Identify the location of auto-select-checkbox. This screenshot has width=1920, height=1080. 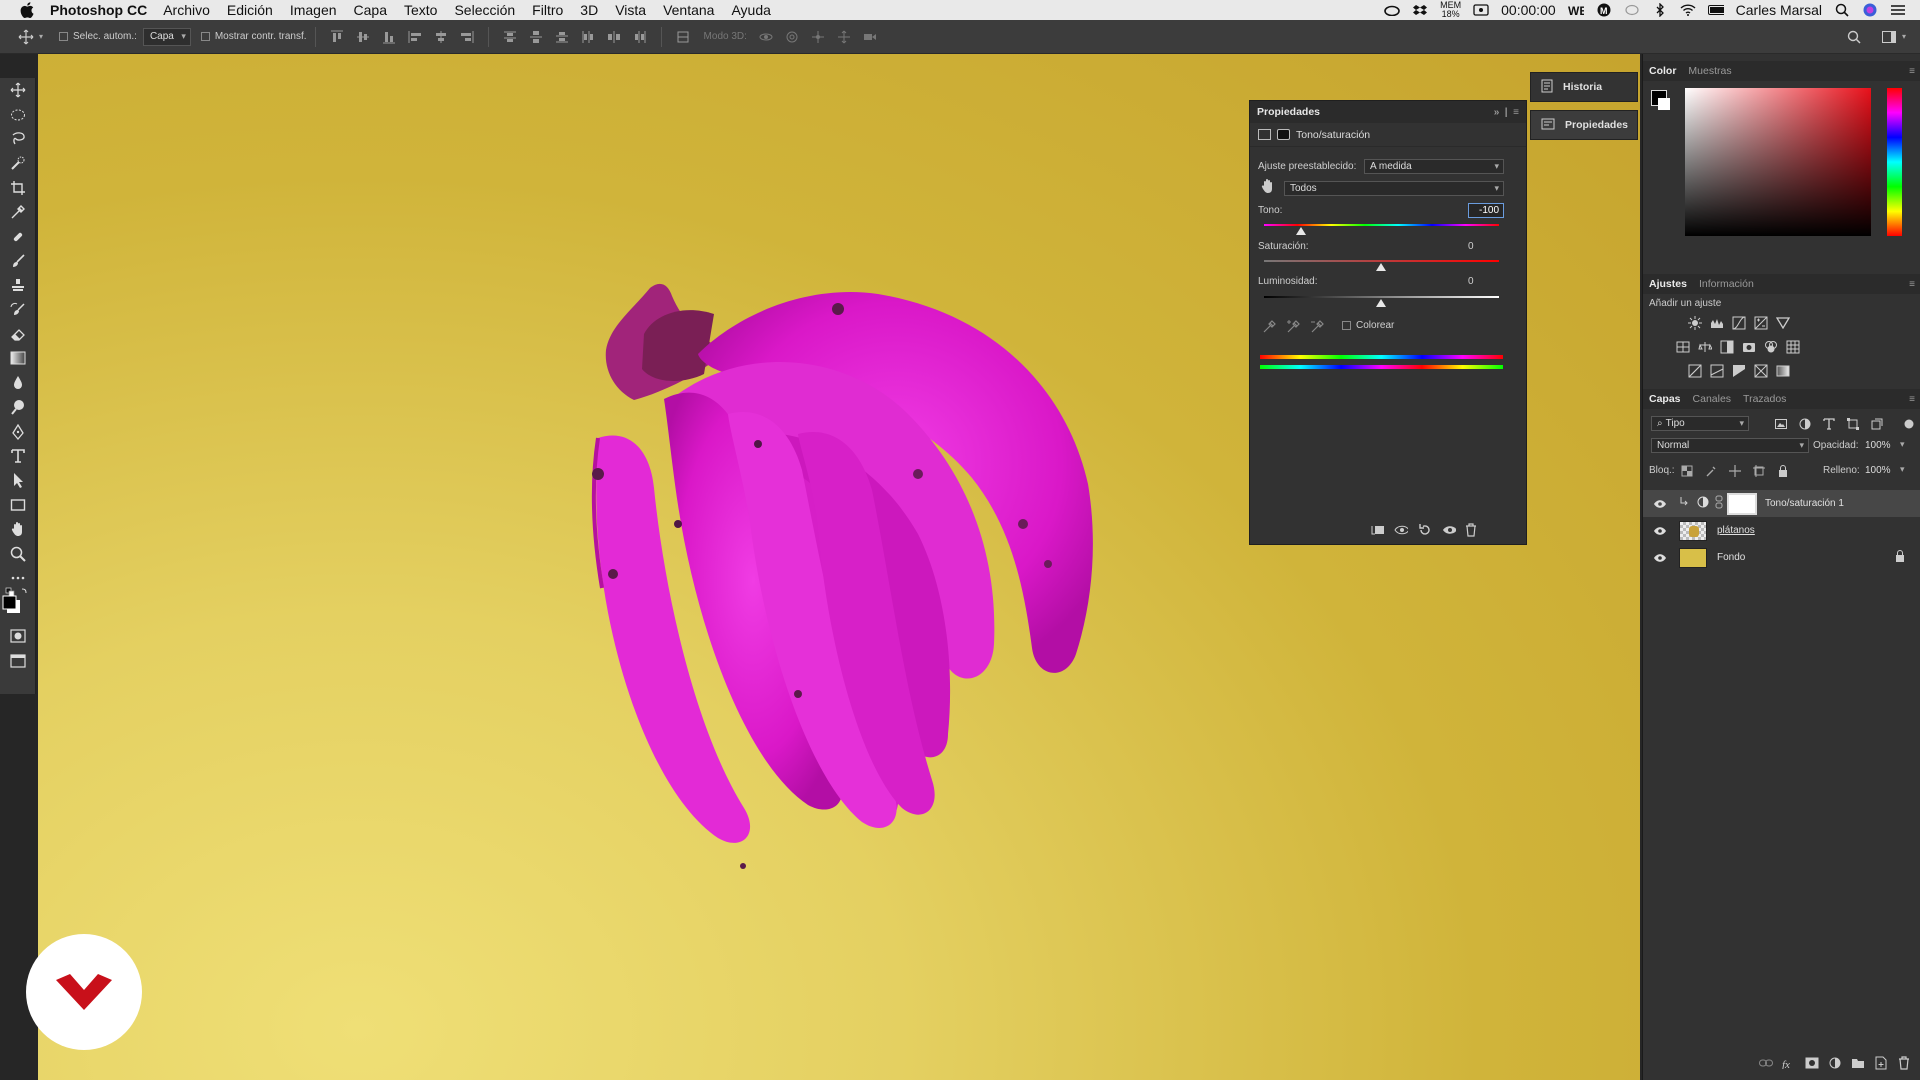
(64, 36).